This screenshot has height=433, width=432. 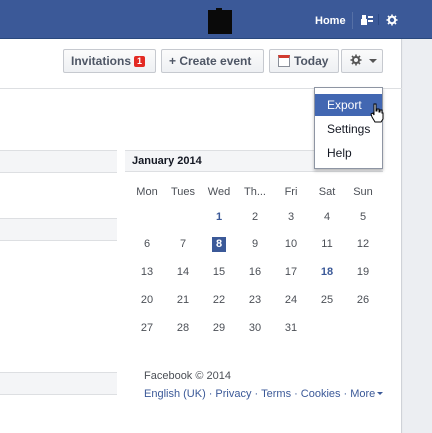 I want to click on calendar-day: 22, so click(x=219, y=300).